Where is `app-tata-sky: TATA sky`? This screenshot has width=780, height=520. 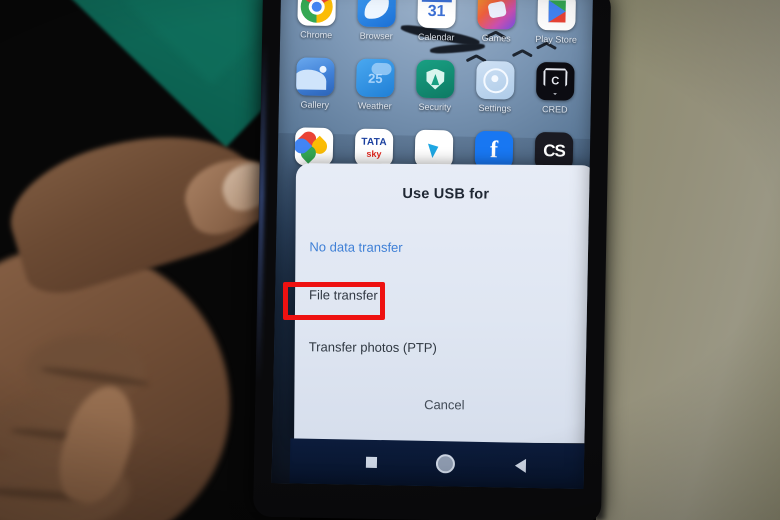
app-tata-sky: TATA sky is located at coordinates (374, 148).